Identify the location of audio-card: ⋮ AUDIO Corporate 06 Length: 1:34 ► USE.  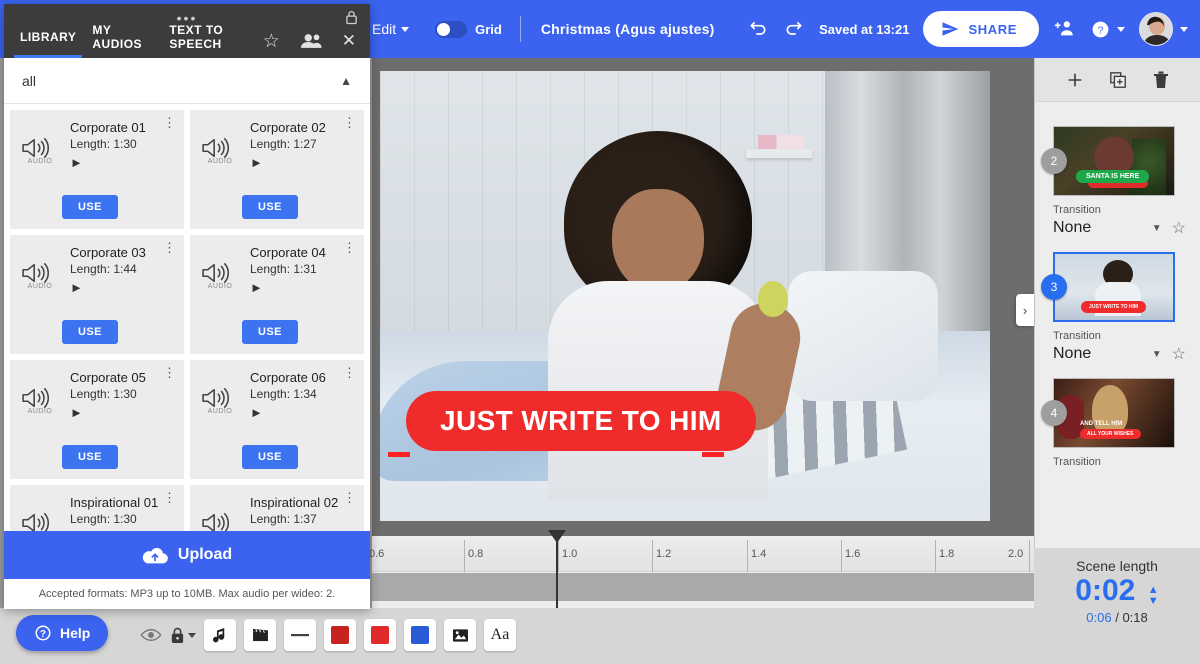
(277, 419).